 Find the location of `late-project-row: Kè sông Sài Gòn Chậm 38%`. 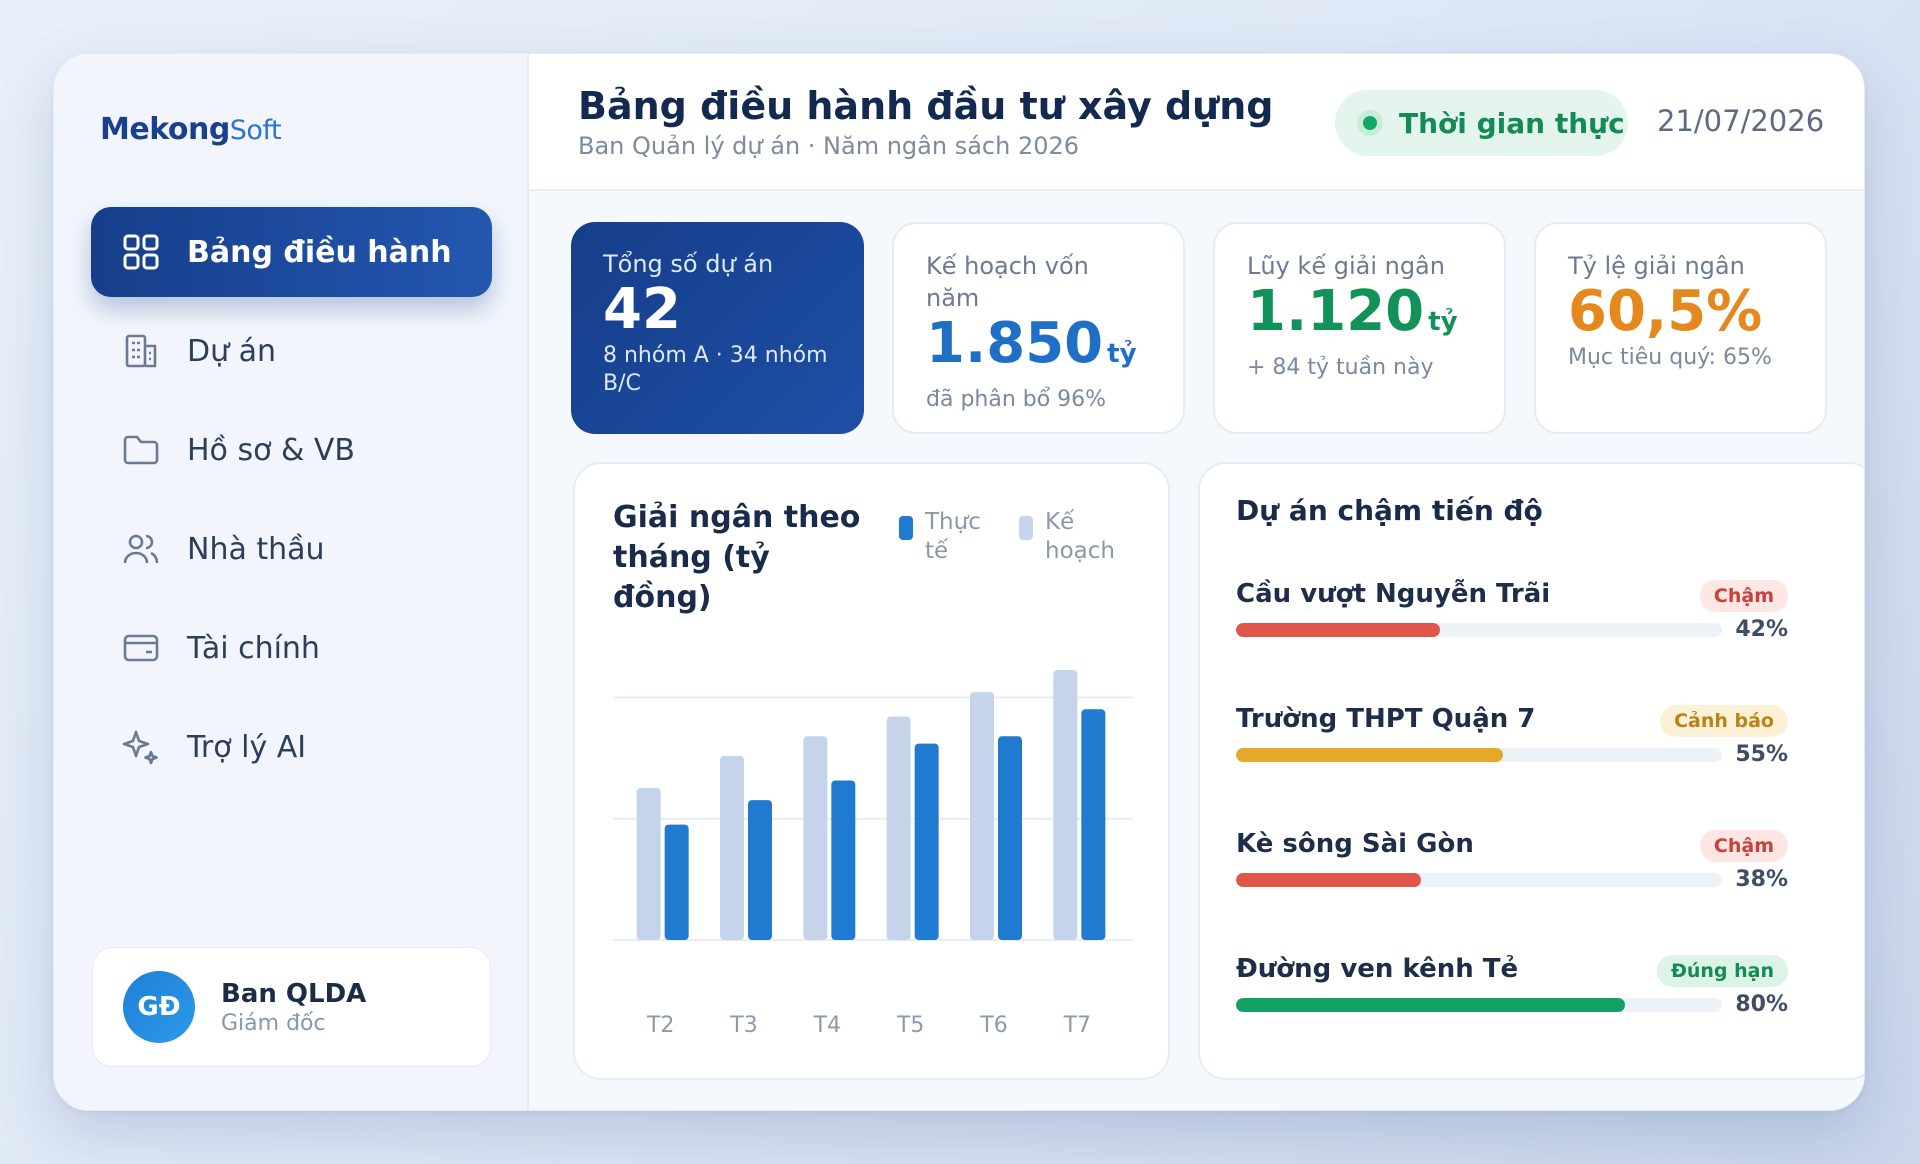

late-project-row: Kè sông Sài Gòn Chậm 38% is located at coordinates (1512, 869).